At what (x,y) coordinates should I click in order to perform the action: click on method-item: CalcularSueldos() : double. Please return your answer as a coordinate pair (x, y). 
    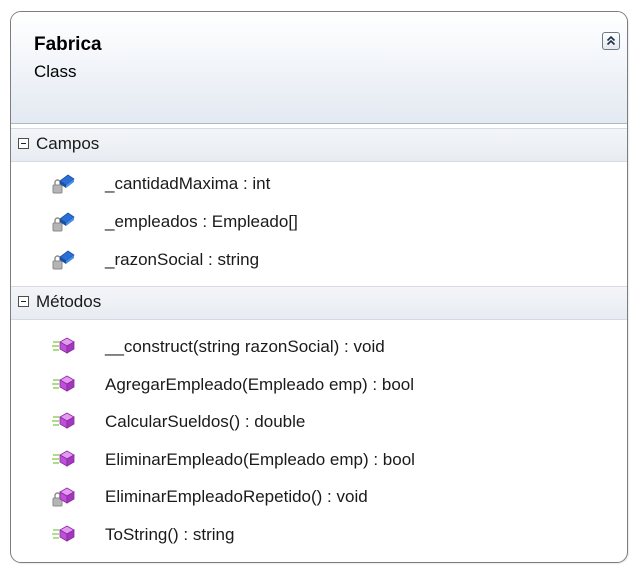
    Looking at the image, I should click on (331, 423).